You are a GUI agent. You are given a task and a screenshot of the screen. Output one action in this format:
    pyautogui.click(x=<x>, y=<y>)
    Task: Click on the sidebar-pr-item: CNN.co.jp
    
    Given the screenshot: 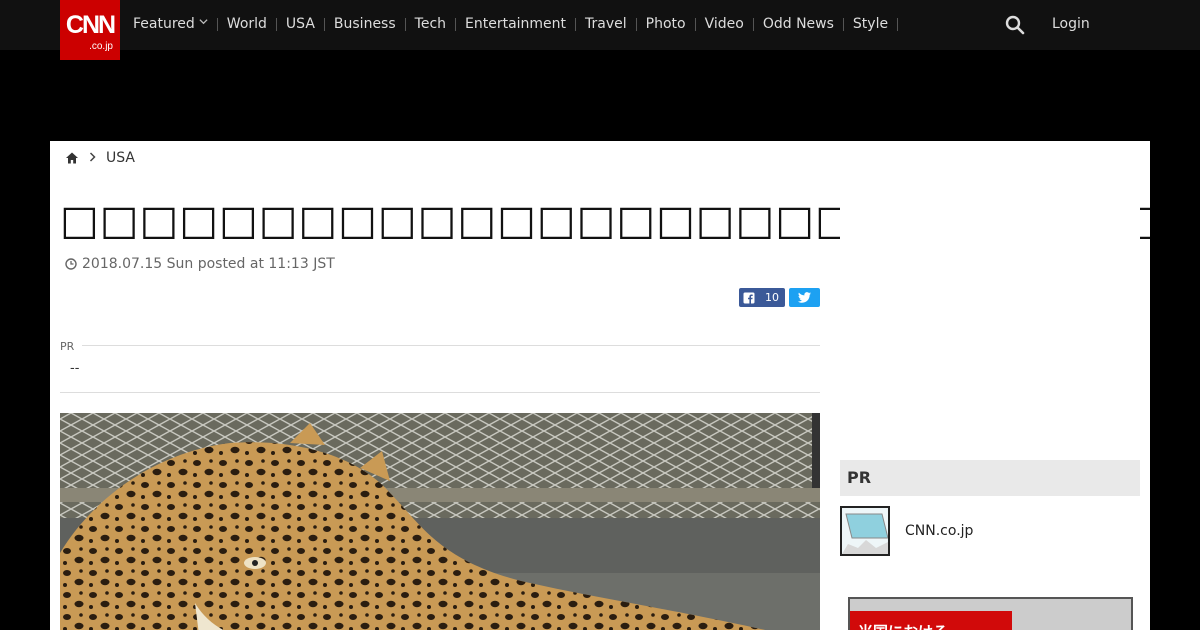 What is the action you would take?
    pyautogui.click(x=906, y=531)
    